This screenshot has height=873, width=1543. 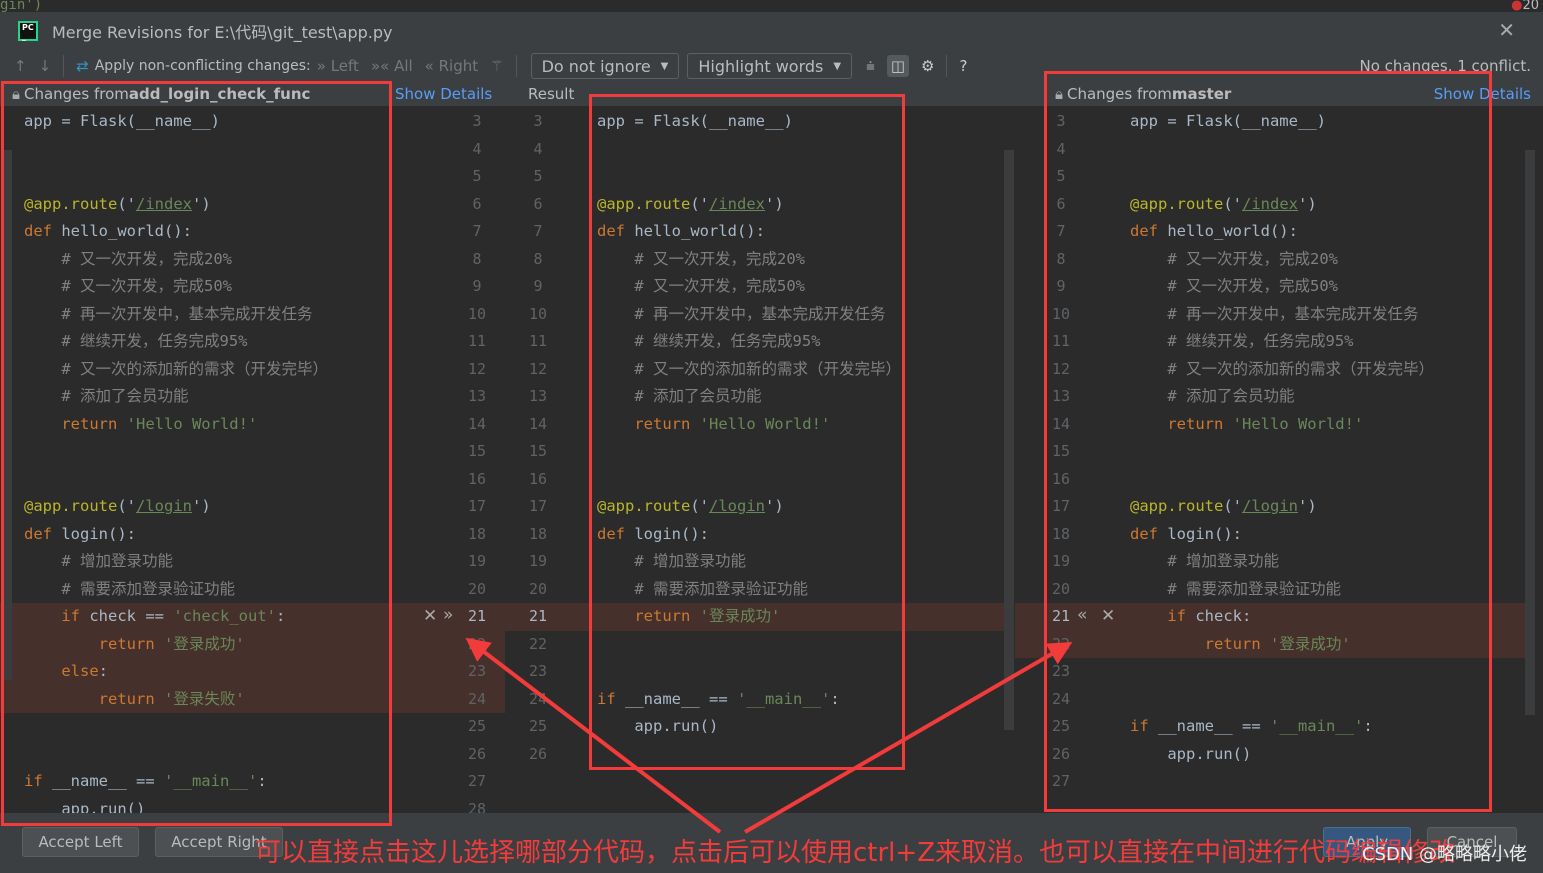 What do you see at coordinates (770, 66) in the screenshot?
I see `highlight-dropdown: Highlight words ▼` at bounding box center [770, 66].